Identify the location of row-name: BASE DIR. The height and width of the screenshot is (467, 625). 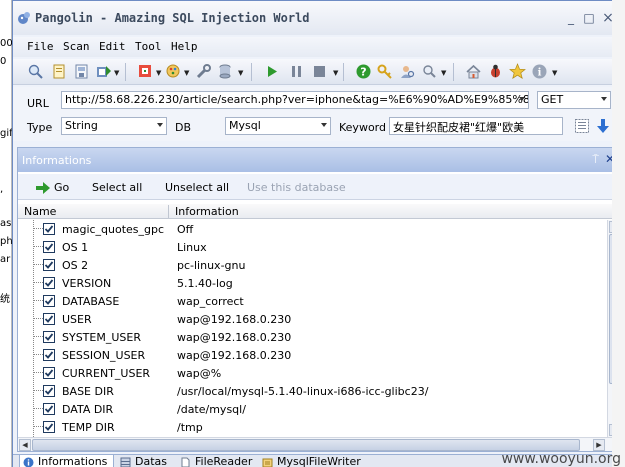
(88, 391).